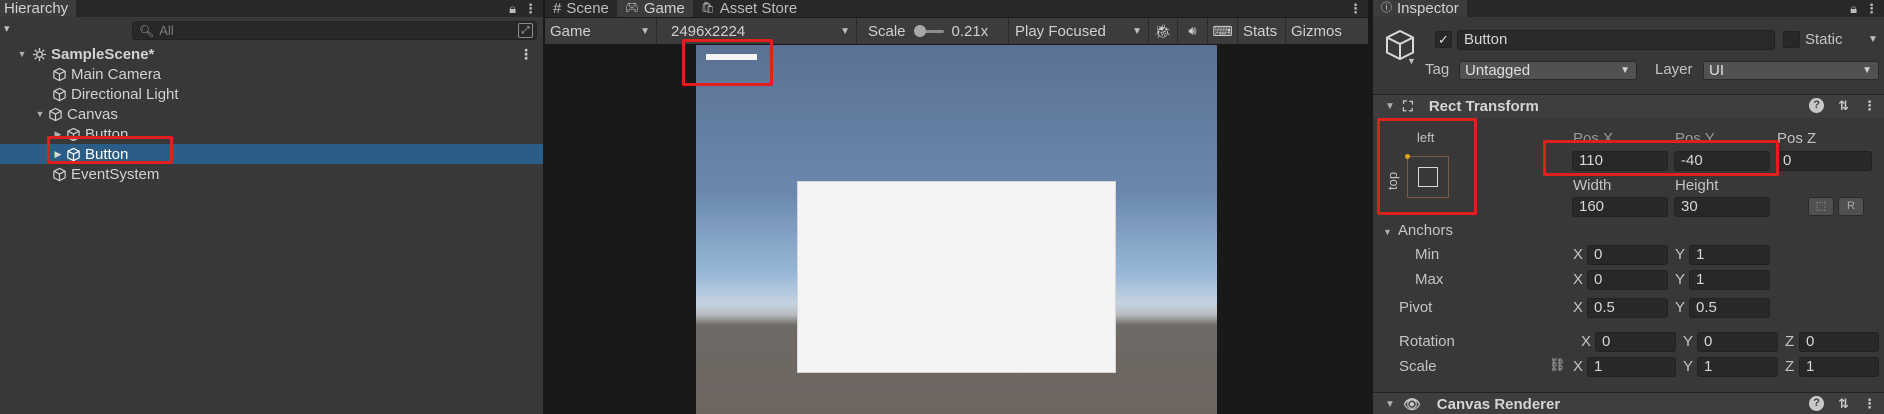 This screenshot has height=414, width=1884. I want to click on anchor-presets-button, so click(1427, 176).